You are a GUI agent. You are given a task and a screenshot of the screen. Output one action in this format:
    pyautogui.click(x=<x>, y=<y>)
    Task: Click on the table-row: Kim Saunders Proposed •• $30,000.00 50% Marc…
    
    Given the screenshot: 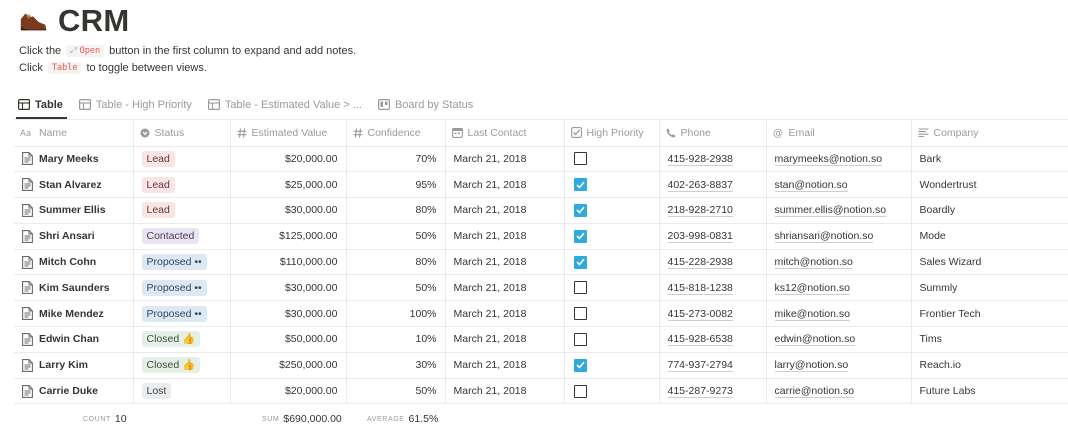 What is the action you would take?
    pyautogui.click(x=541, y=288)
    